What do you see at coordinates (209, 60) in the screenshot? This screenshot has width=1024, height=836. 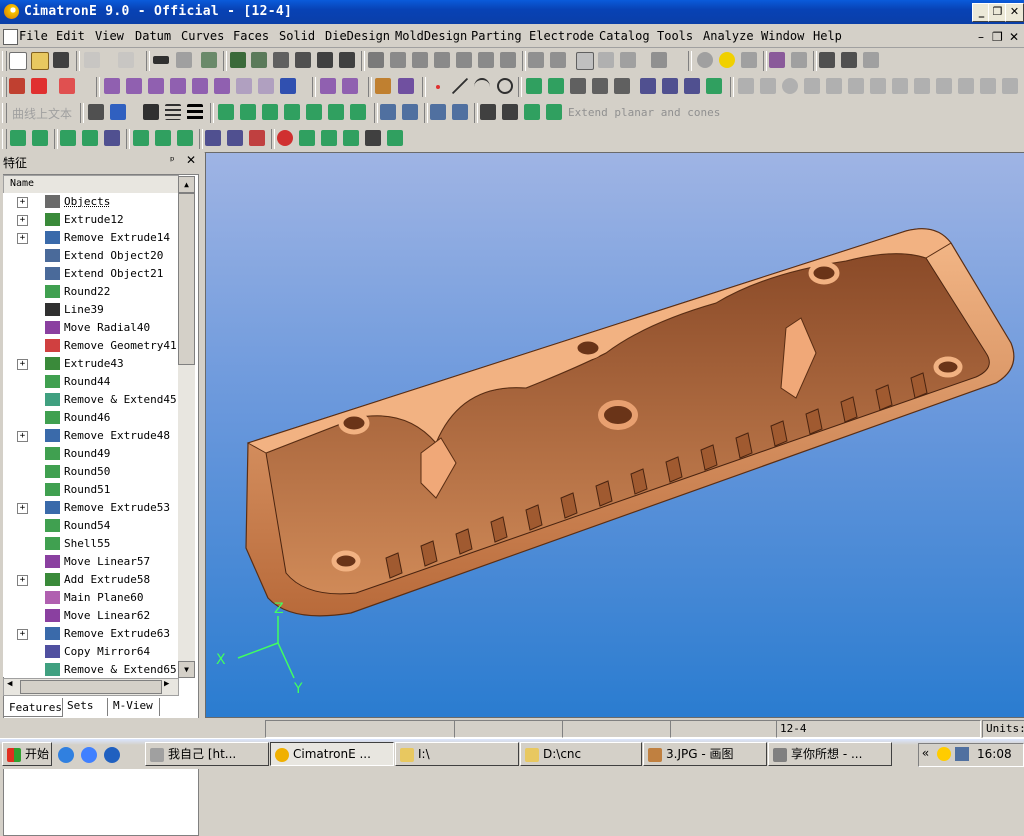 I see `refresh-icon` at bounding box center [209, 60].